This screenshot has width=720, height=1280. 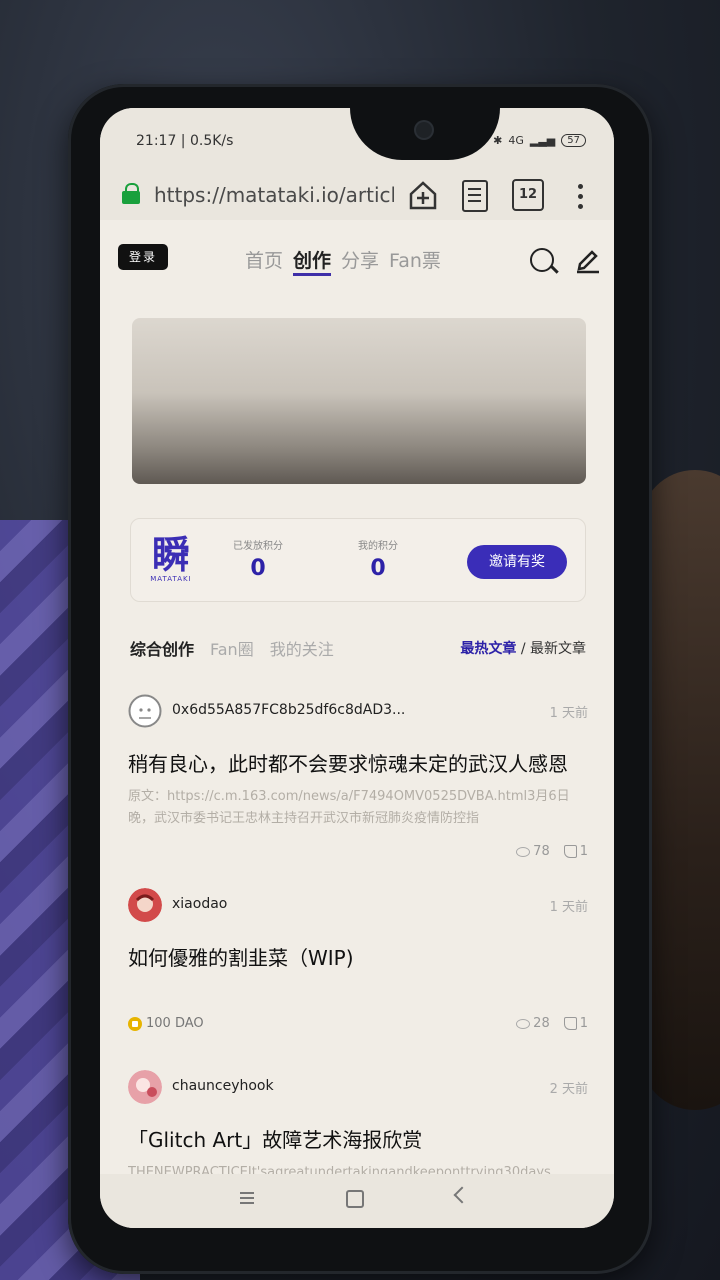 What do you see at coordinates (533, 1023) in the screenshot?
I see `views-count: 28` at bounding box center [533, 1023].